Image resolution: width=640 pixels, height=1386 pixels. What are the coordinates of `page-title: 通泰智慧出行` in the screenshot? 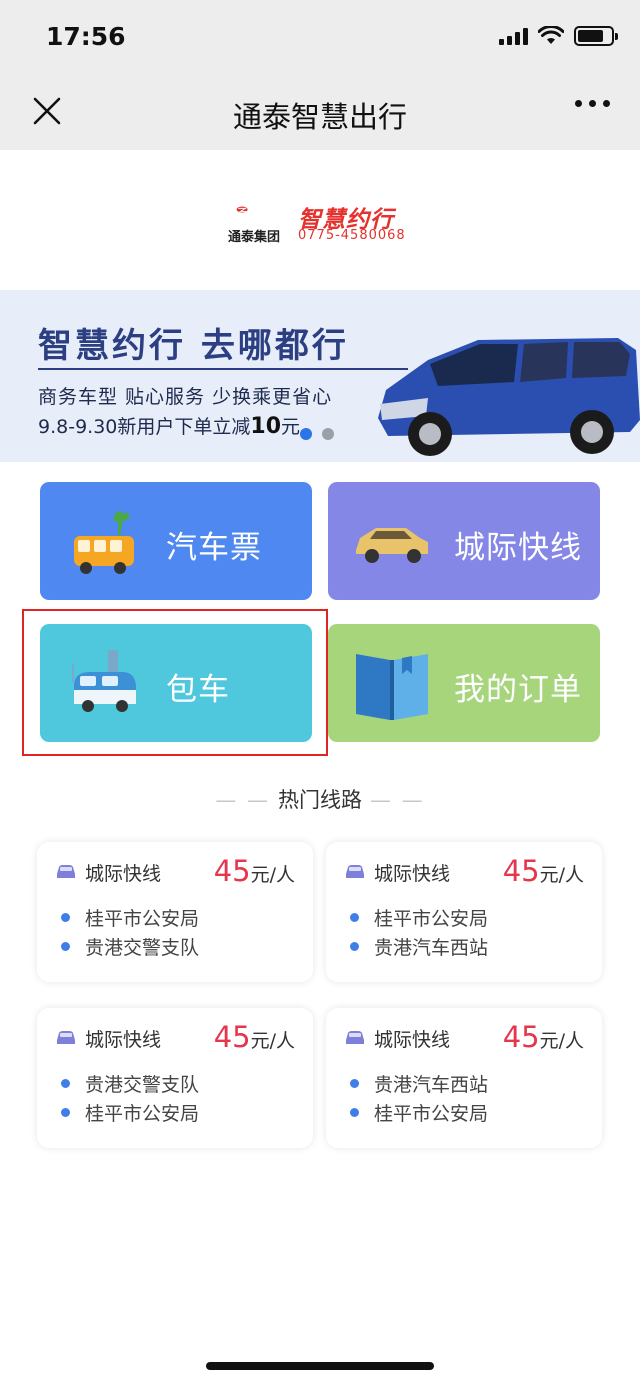 It's located at (319, 117).